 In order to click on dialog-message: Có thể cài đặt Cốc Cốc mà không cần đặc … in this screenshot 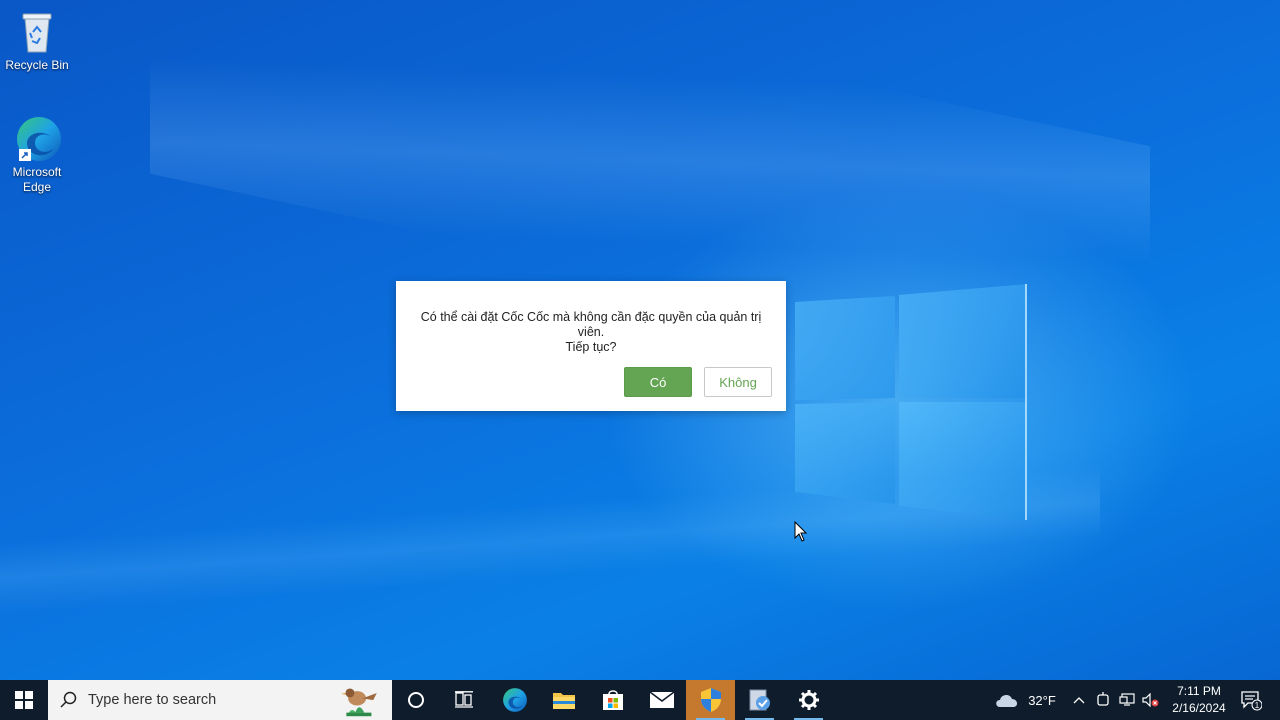, I will do `click(591, 332)`.